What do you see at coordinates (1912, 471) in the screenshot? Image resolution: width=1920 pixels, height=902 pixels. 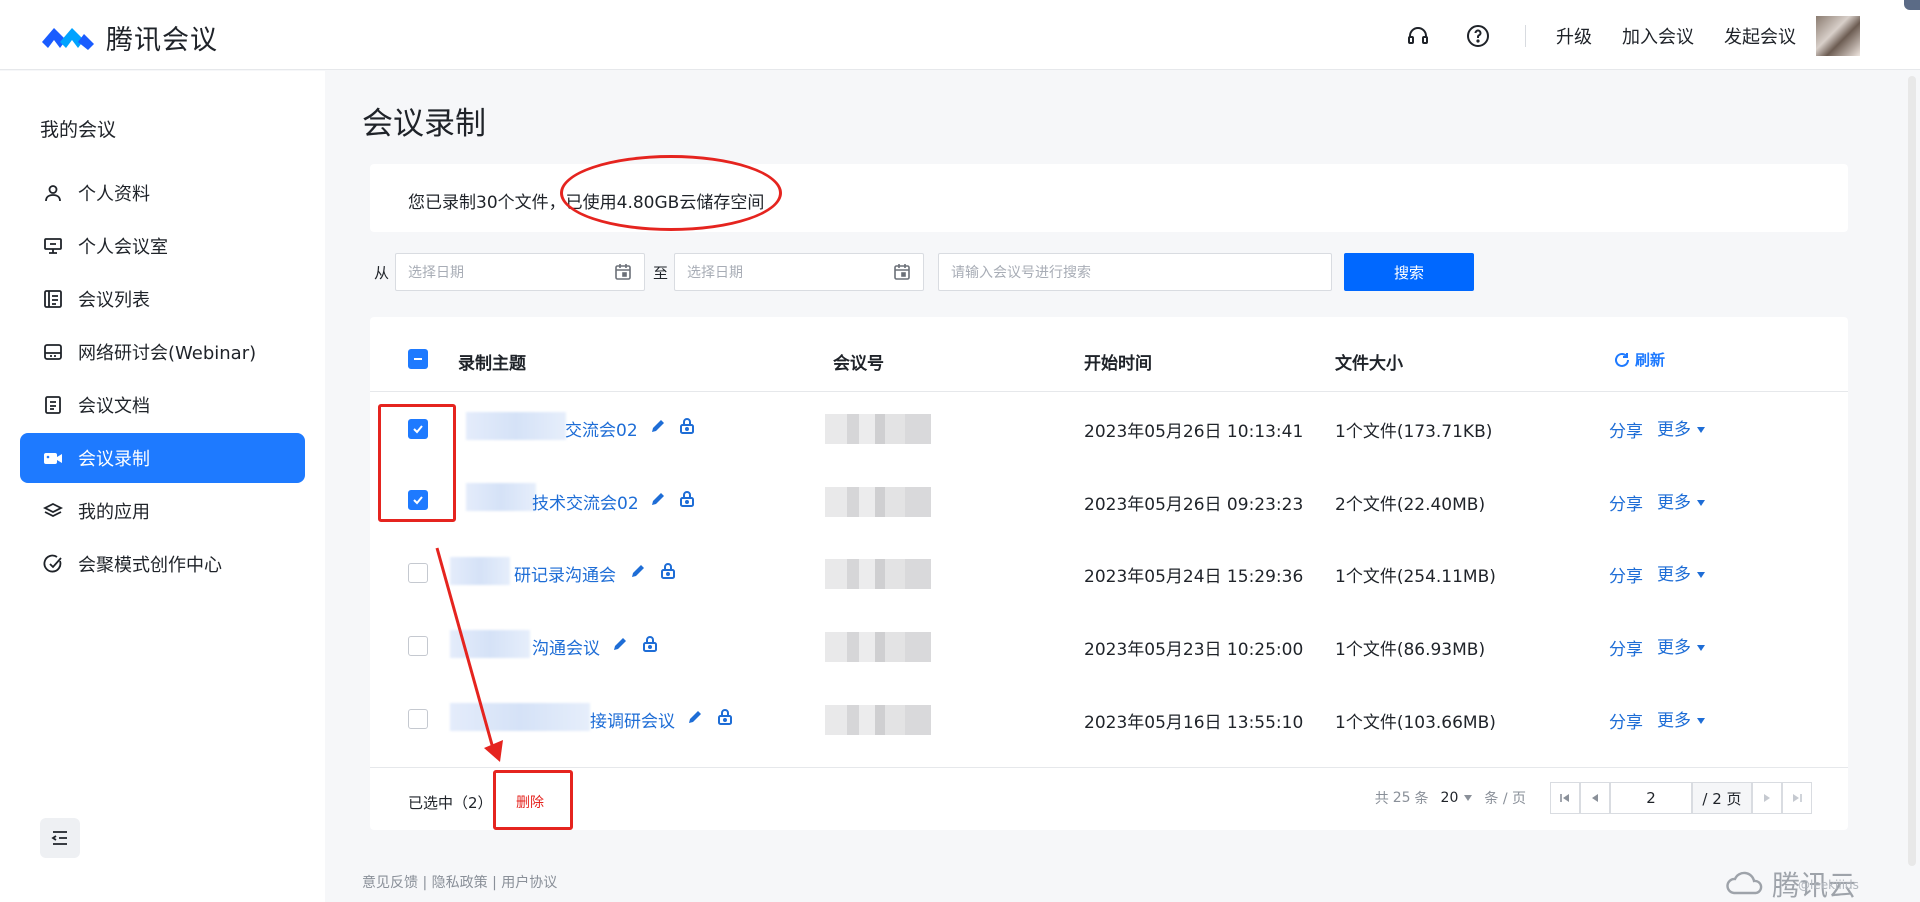 I see `vertical-scrollbar` at bounding box center [1912, 471].